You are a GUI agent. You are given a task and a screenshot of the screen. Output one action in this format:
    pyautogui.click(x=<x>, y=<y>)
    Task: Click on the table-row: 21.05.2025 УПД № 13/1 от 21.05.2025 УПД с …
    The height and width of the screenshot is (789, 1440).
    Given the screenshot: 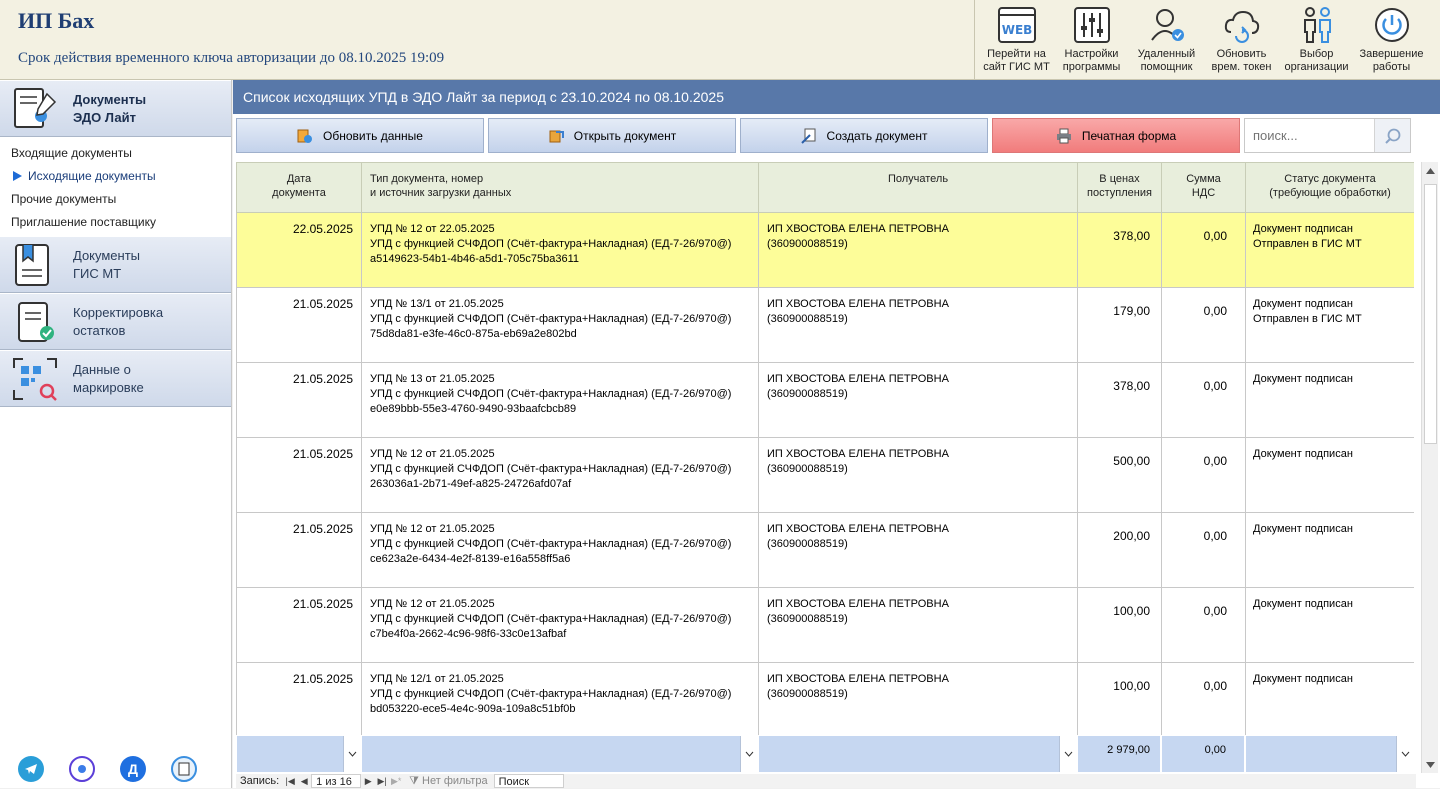 What is the action you would take?
    pyautogui.click(x=825, y=325)
    